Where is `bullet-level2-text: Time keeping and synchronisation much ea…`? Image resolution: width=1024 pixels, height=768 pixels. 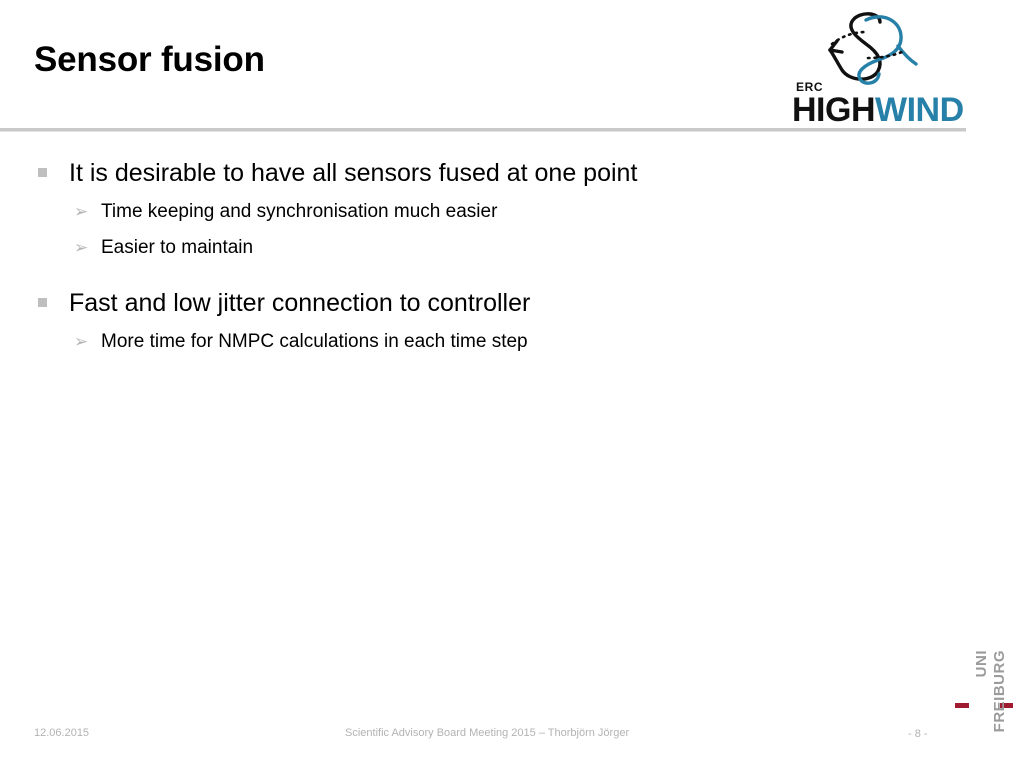
bullet-level2-text: Time keeping and synchronisation much ea… is located at coordinates (299, 211).